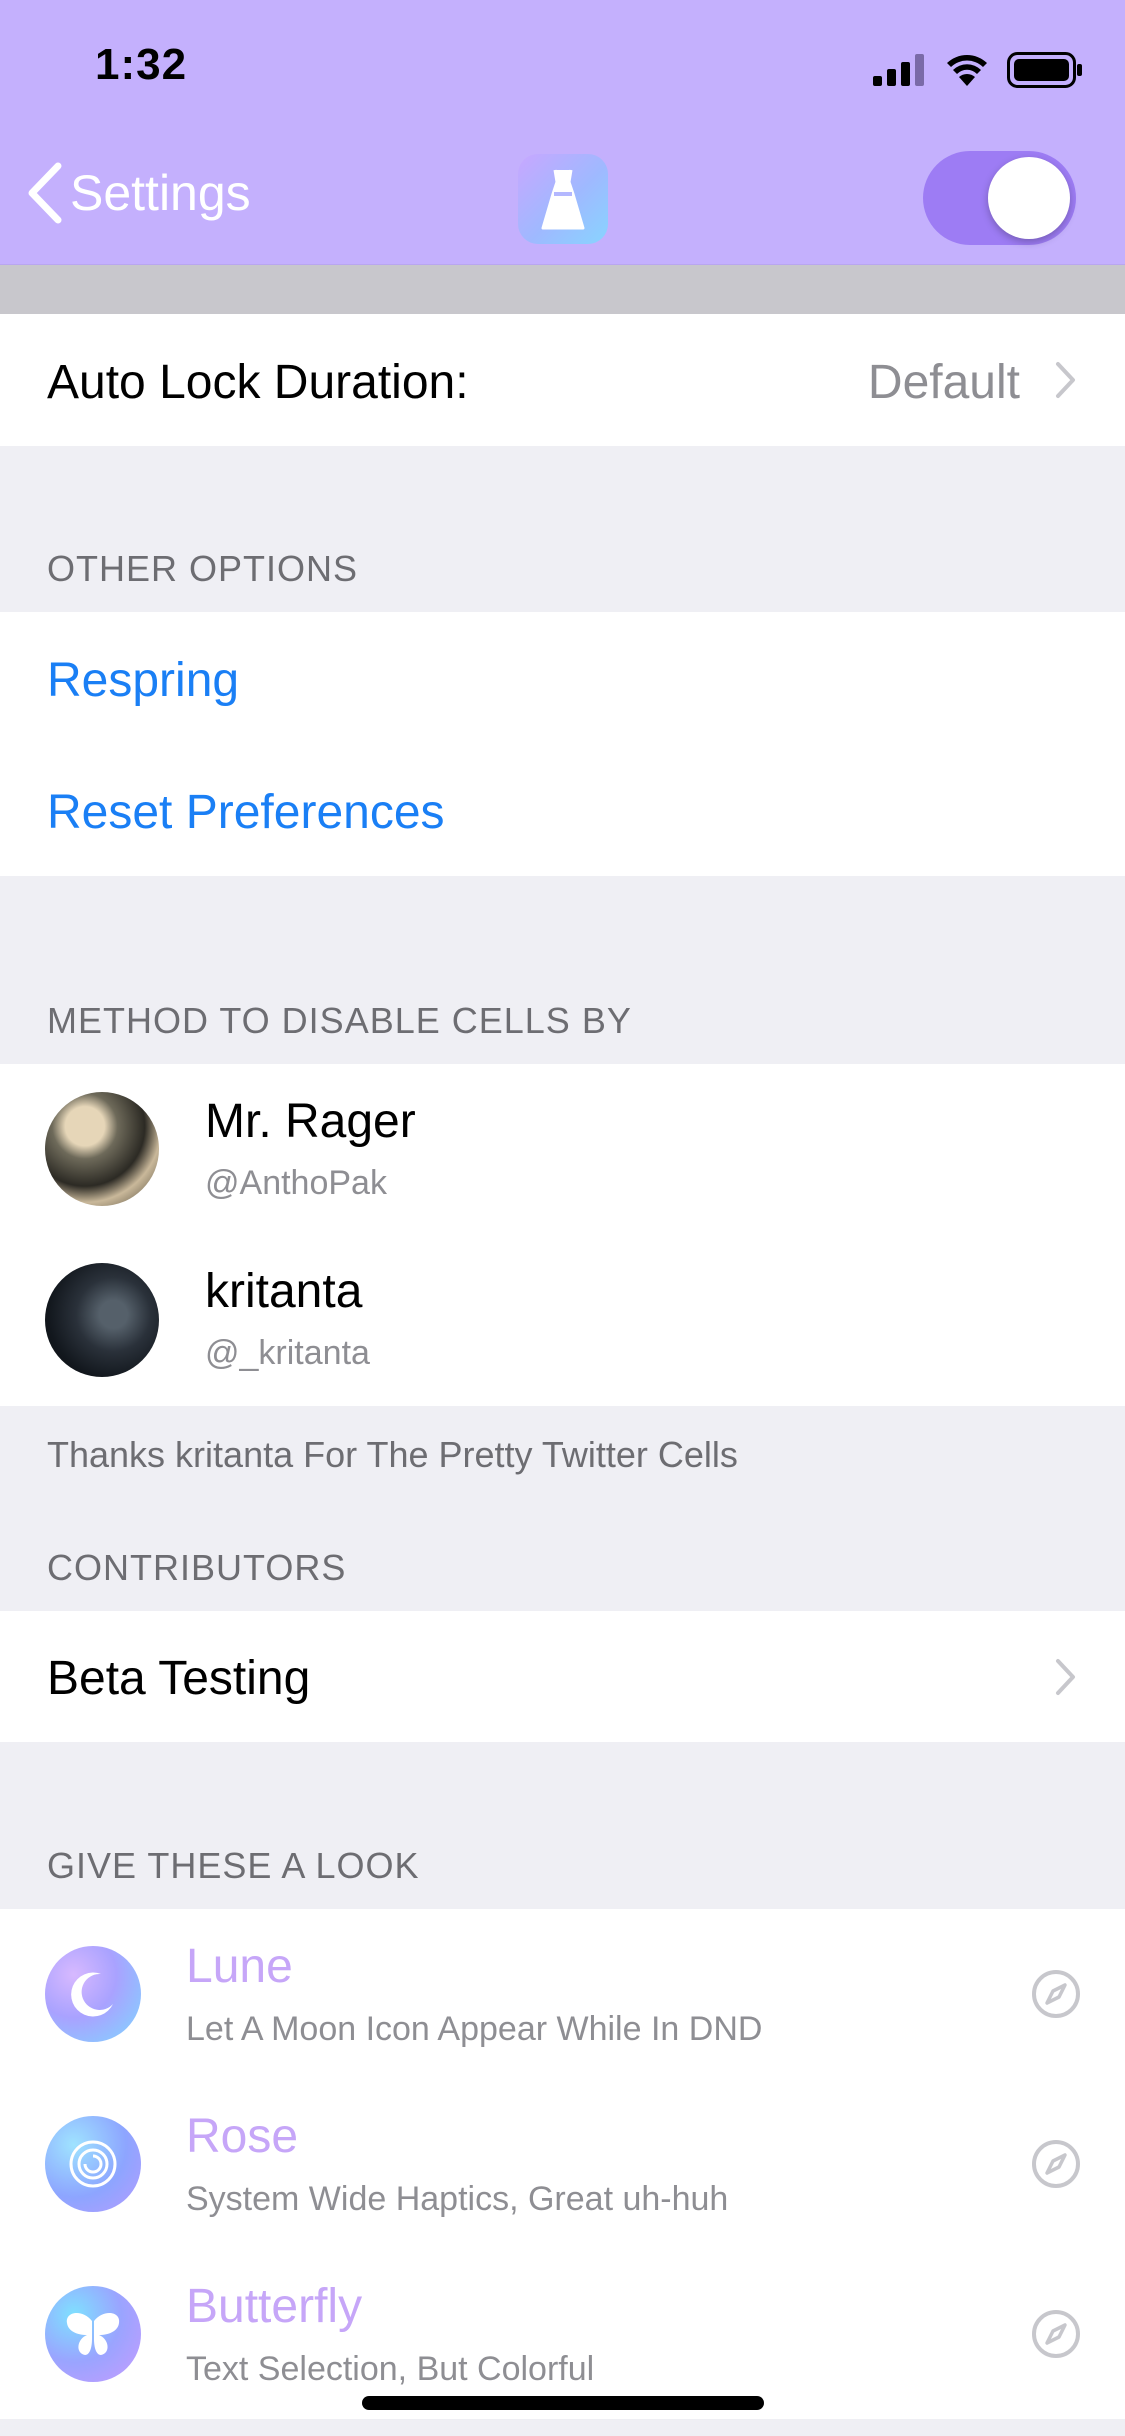 The image size is (1125, 2436). What do you see at coordinates (1029, 198) in the screenshot?
I see `toggle-knob` at bounding box center [1029, 198].